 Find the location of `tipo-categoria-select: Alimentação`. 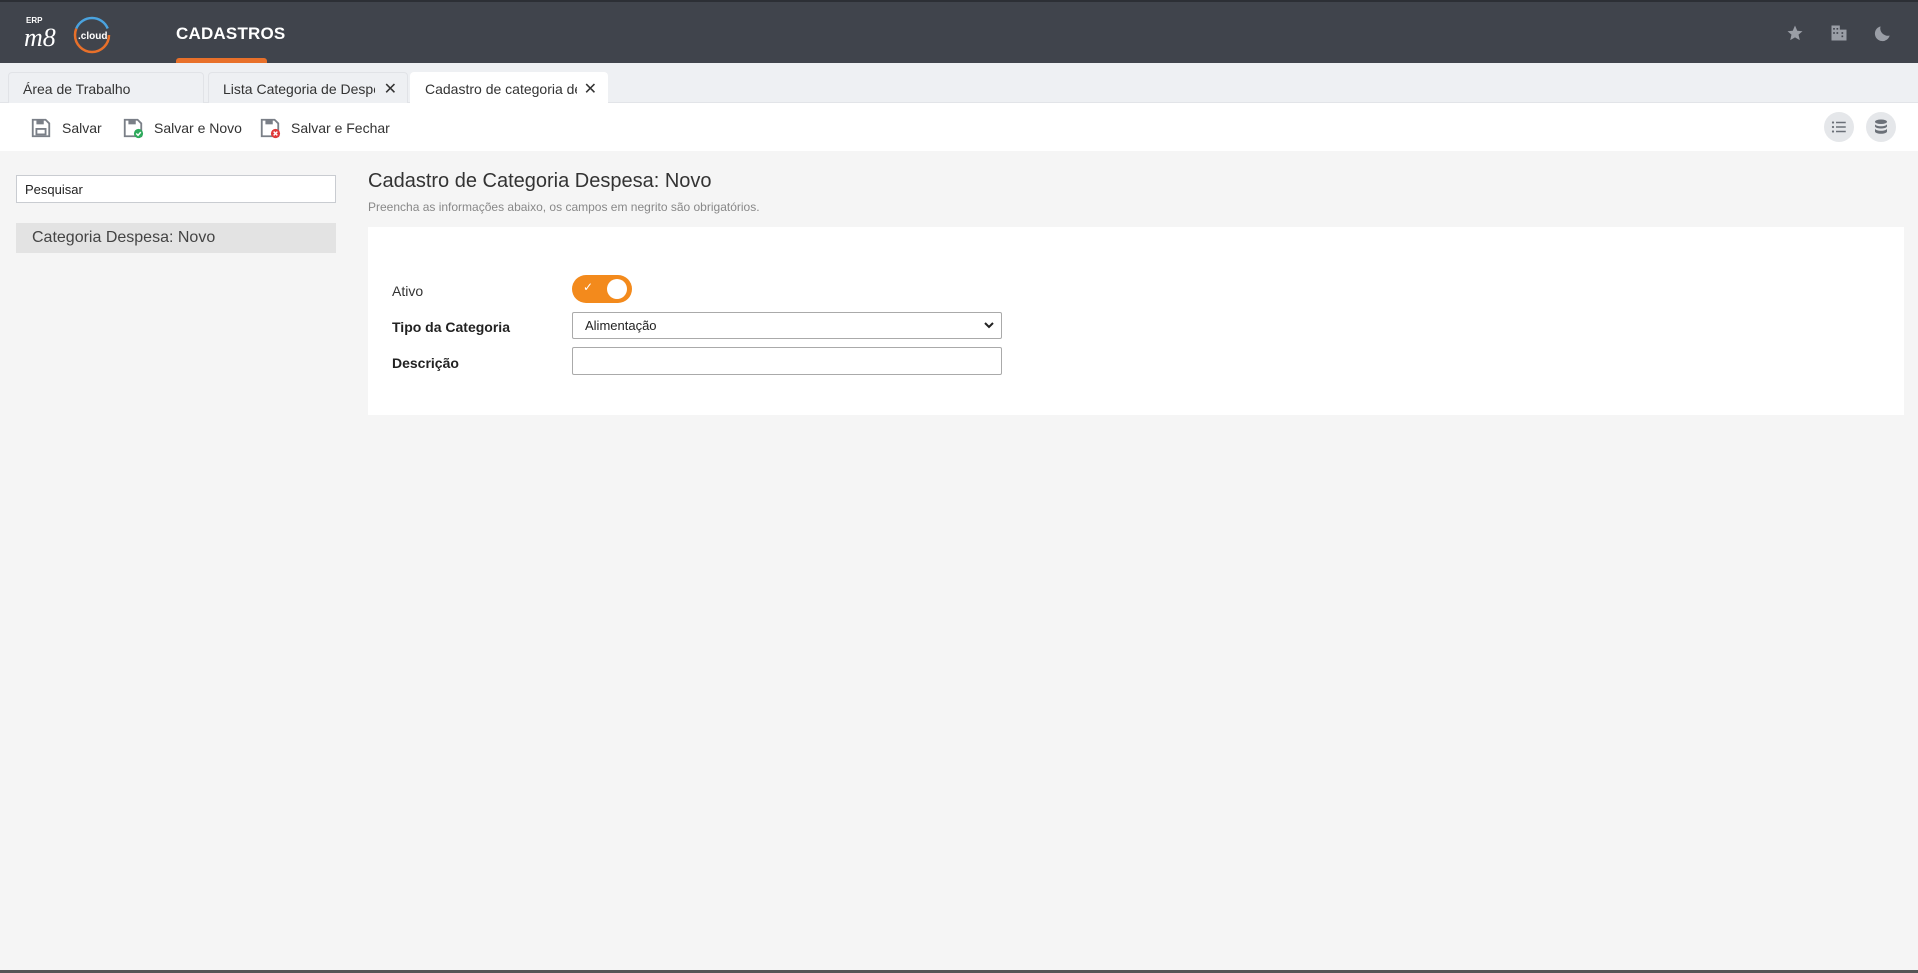

tipo-categoria-select: Alimentação is located at coordinates (787, 325).